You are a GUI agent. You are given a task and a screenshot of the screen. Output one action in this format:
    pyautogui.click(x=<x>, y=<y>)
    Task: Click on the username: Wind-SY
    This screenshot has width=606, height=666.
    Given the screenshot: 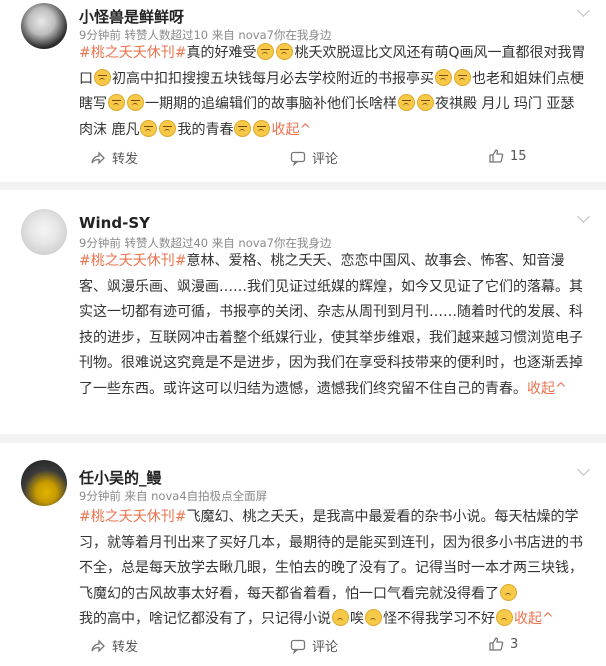 What is the action you would take?
    pyautogui.click(x=114, y=223)
    